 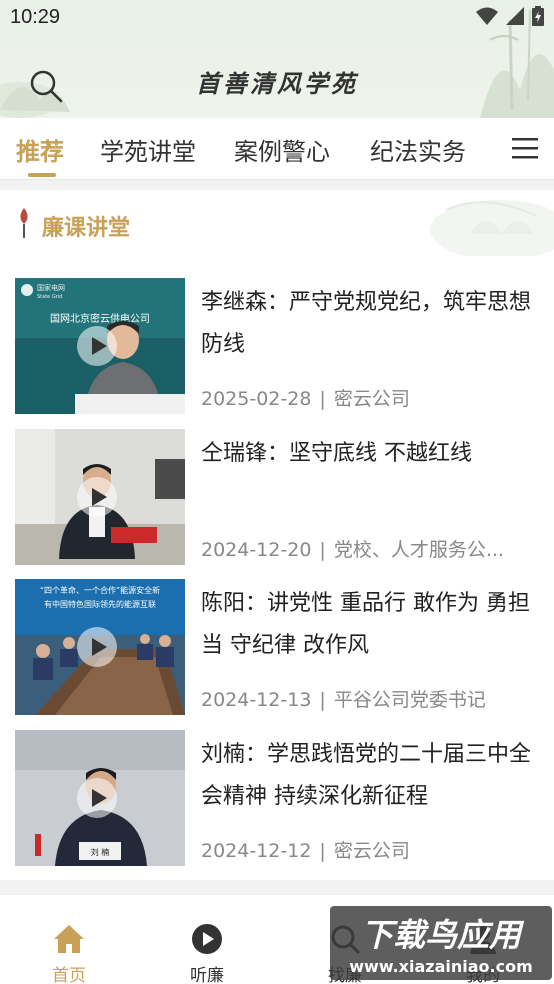 What do you see at coordinates (256, 550) in the screenshot?
I see `news-date: 2024-12-20` at bounding box center [256, 550].